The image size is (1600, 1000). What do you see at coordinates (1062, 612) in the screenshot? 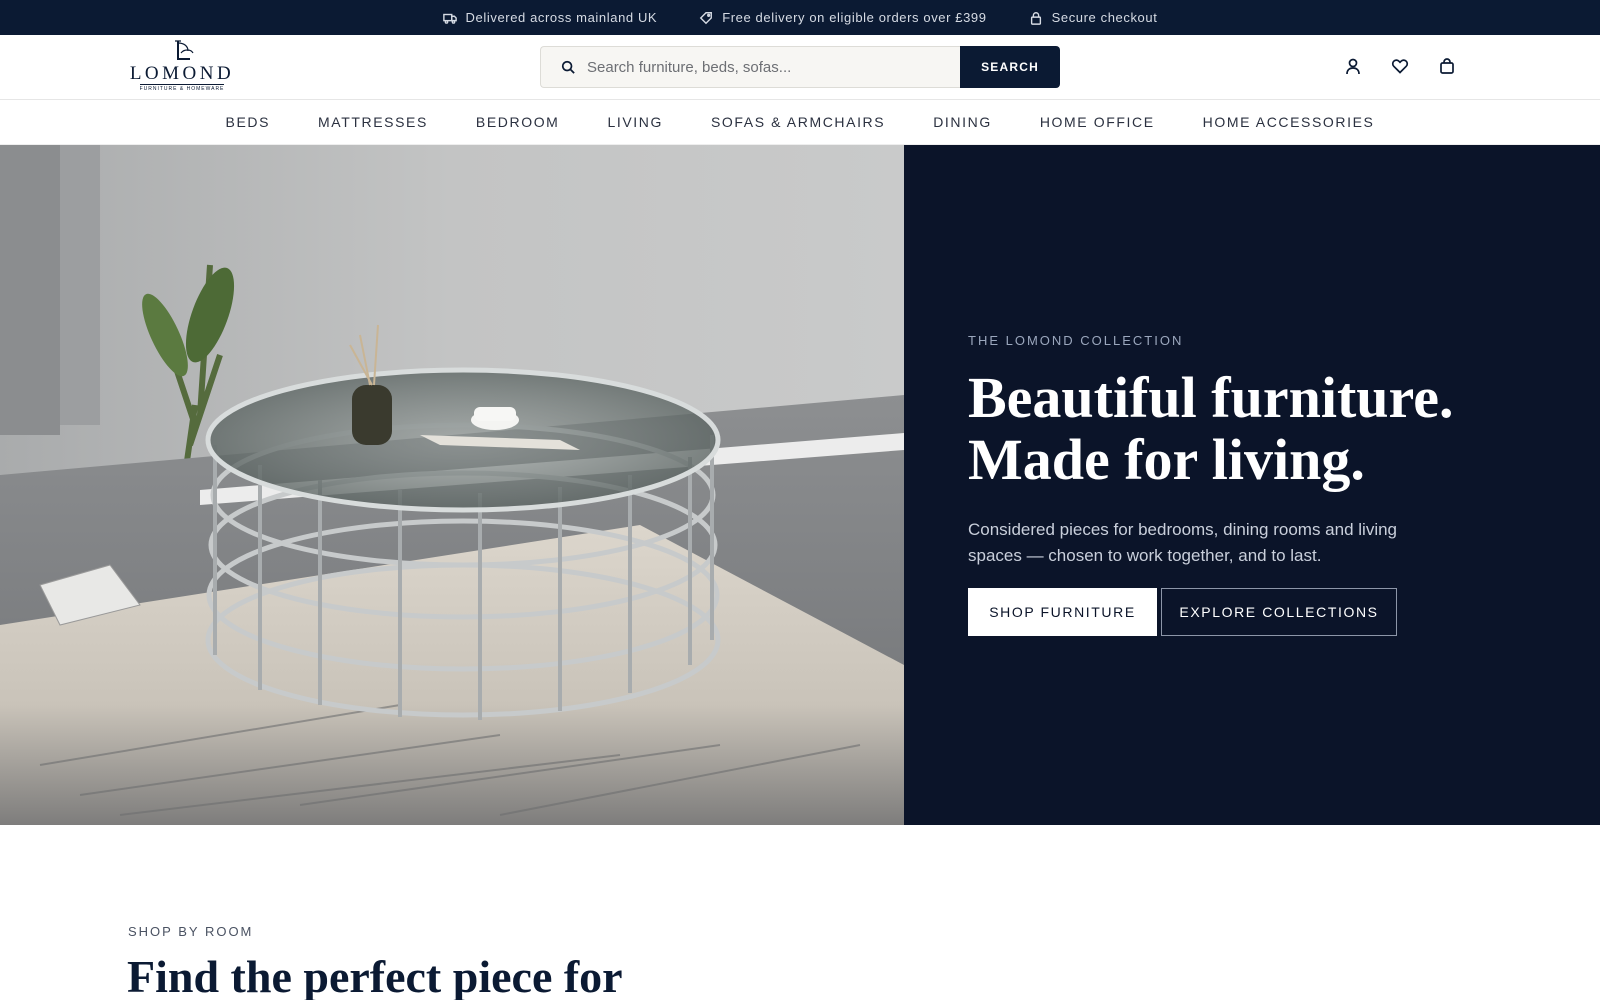
I see `shop-furniture-button: SHOP FURNITURE` at bounding box center [1062, 612].